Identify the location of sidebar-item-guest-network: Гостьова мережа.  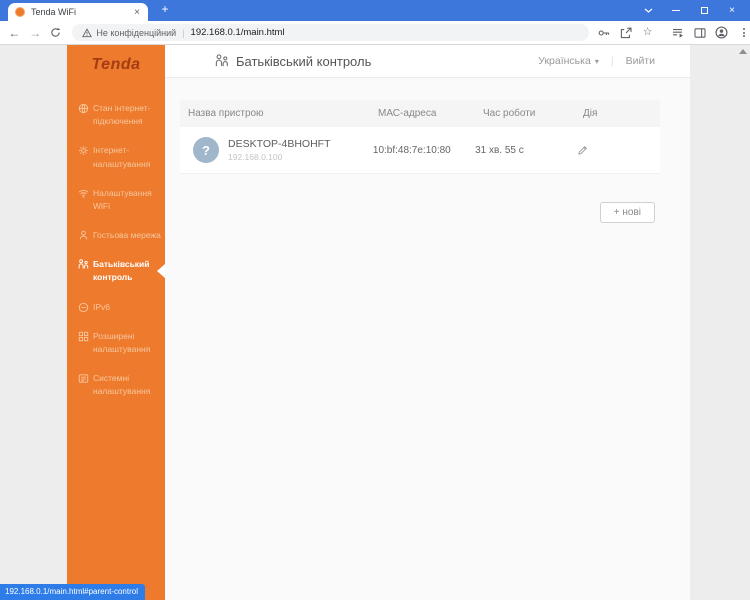
(116, 235).